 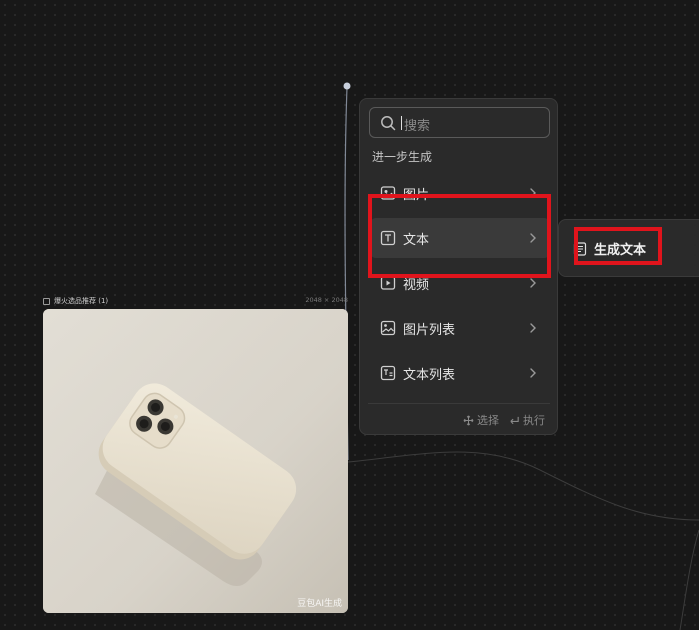 What do you see at coordinates (534, 420) in the screenshot?
I see `execute-hint-label: 执行` at bounding box center [534, 420].